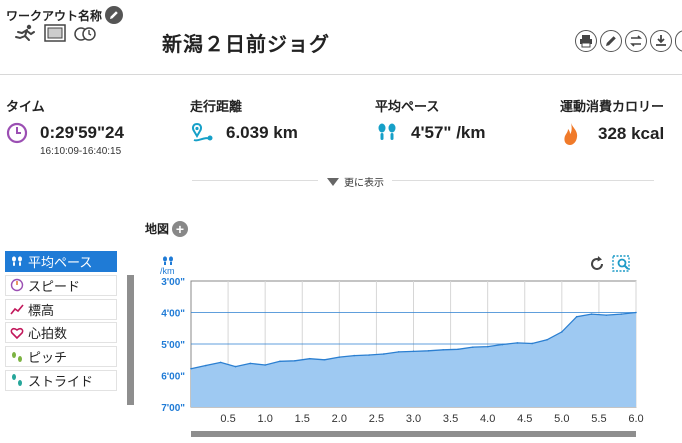 The width and height of the screenshot is (682, 443). I want to click on x-tick-label: 3.5, so click(450, 419).